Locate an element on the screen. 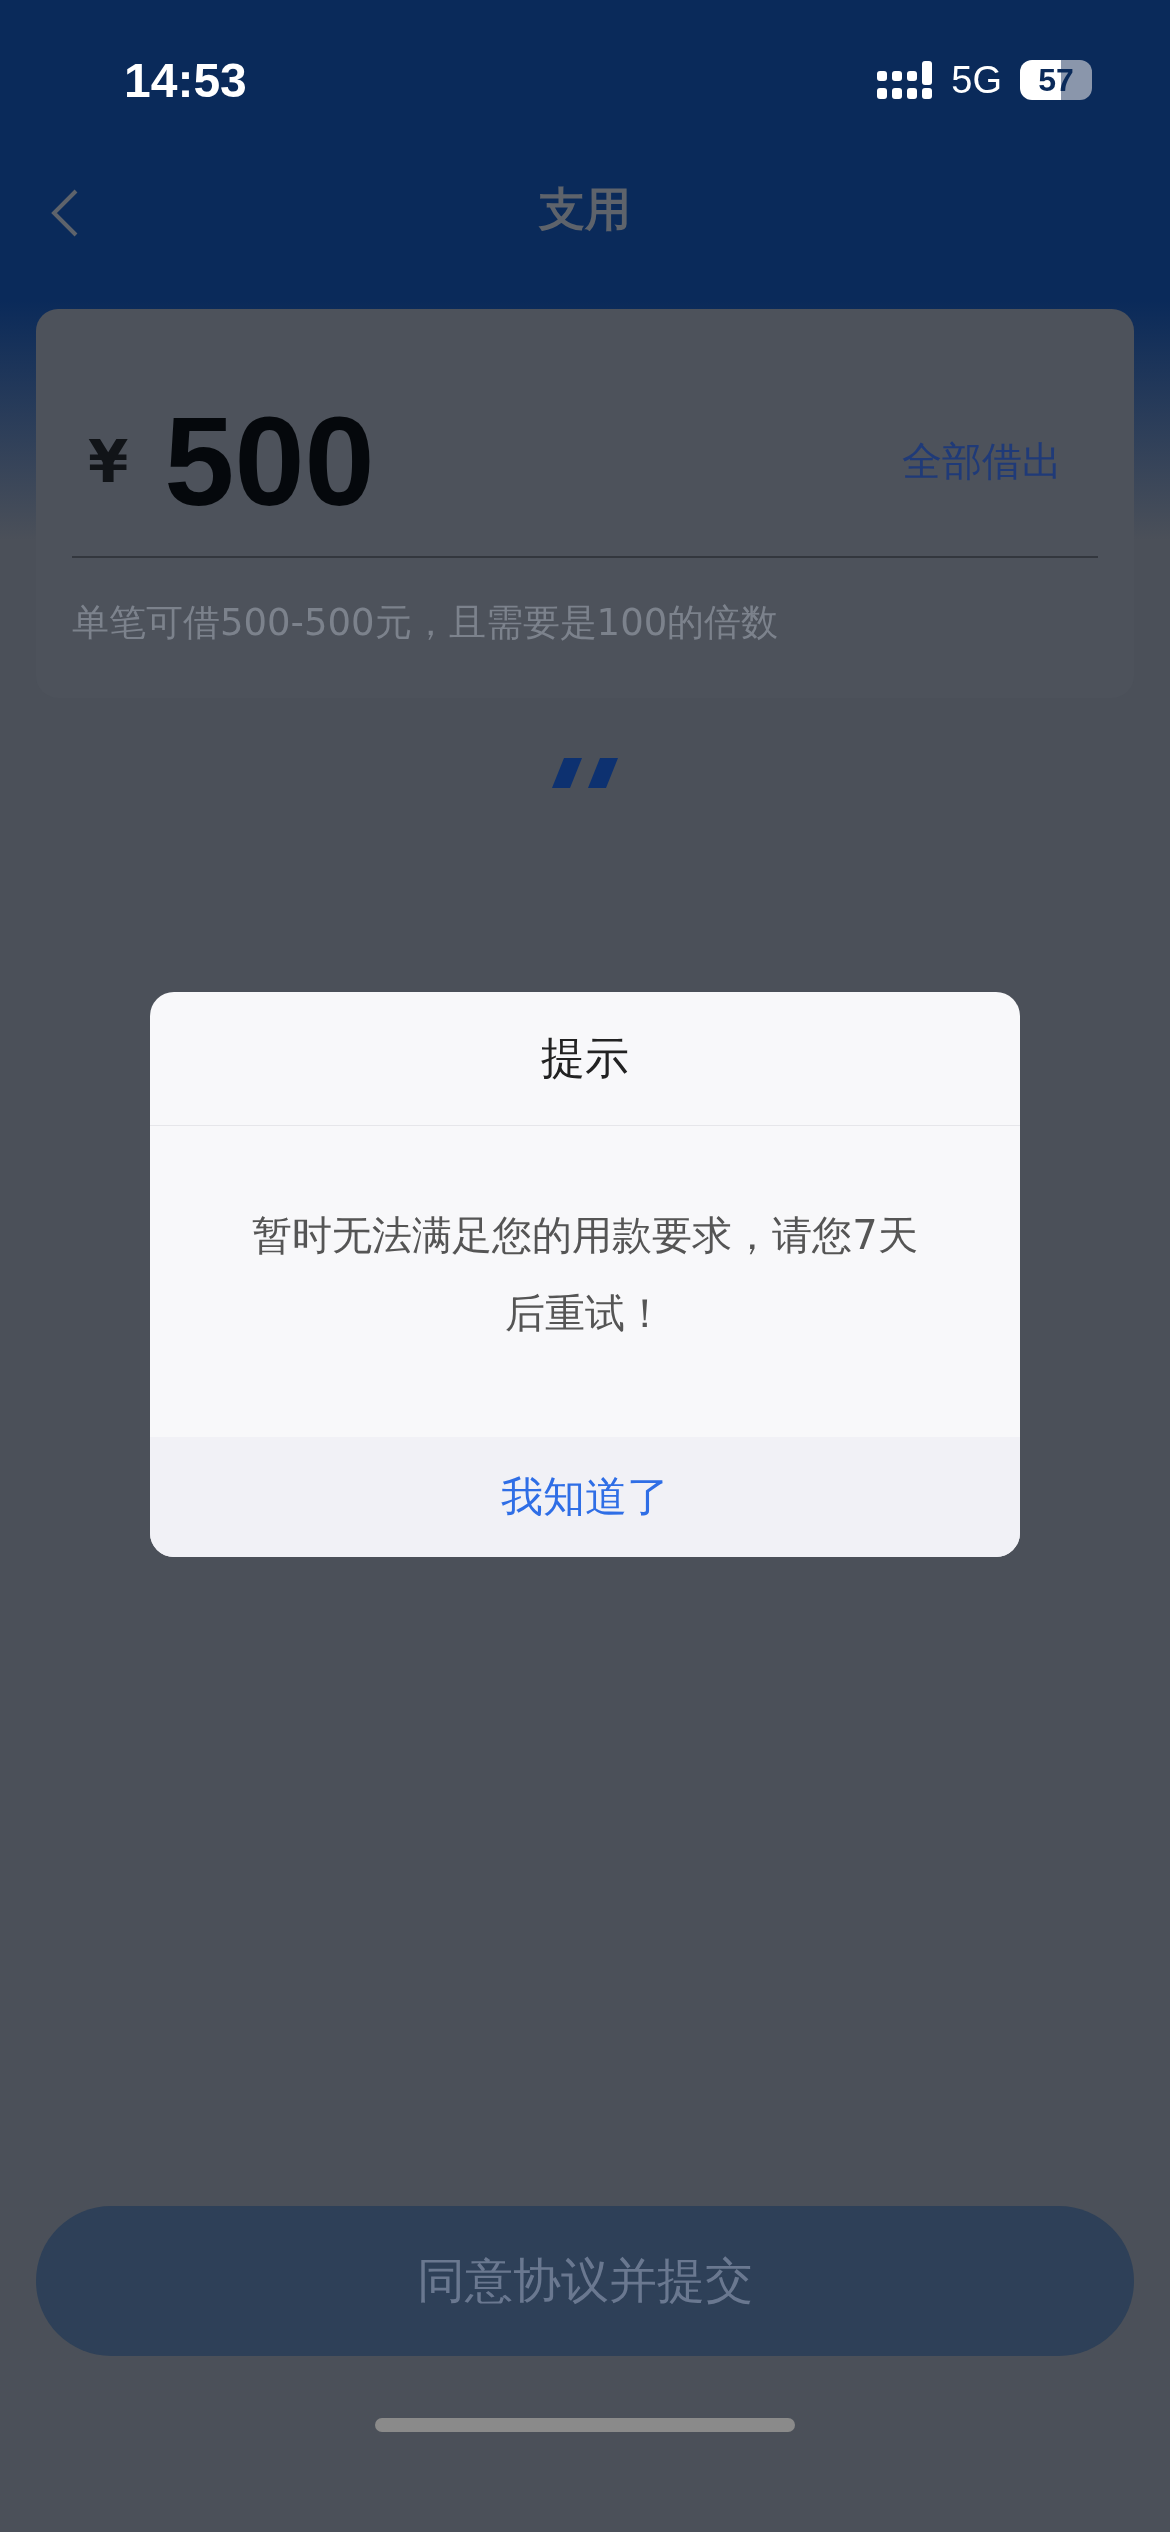 The width and height of the screenshot is (1170, 2532). dialog-message: 暂时无法满足您的用款要求，请您7天后重试！ is located at coordinates (585, 1274).